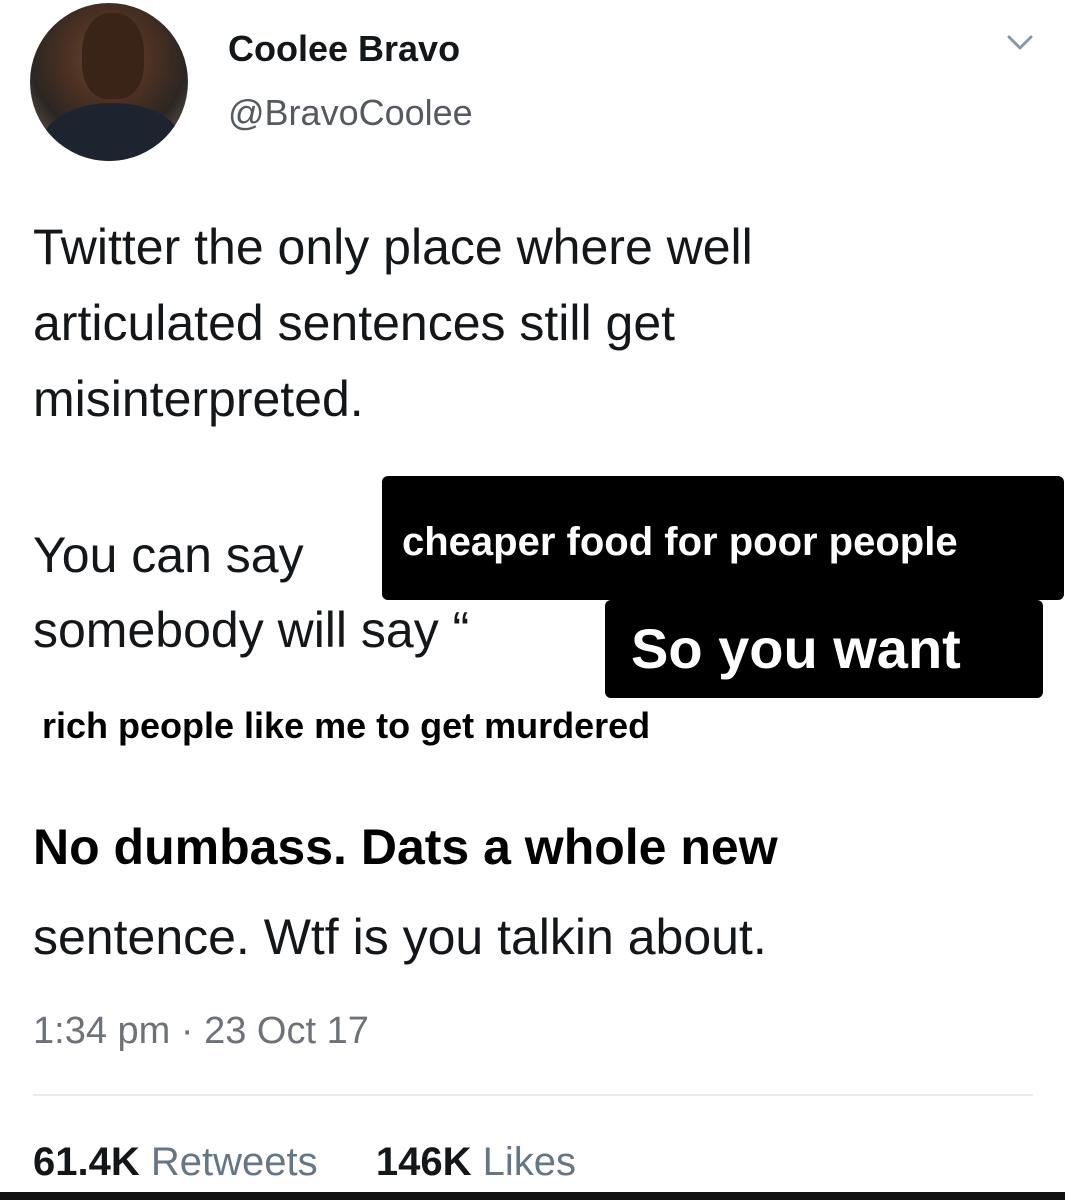 The width and height of the screenshot is (1065, 1200). What do you see at coordinates (529, 1162) in the screenshot?
I see `likes-label: Likes` at bounding box center [529, 1162].